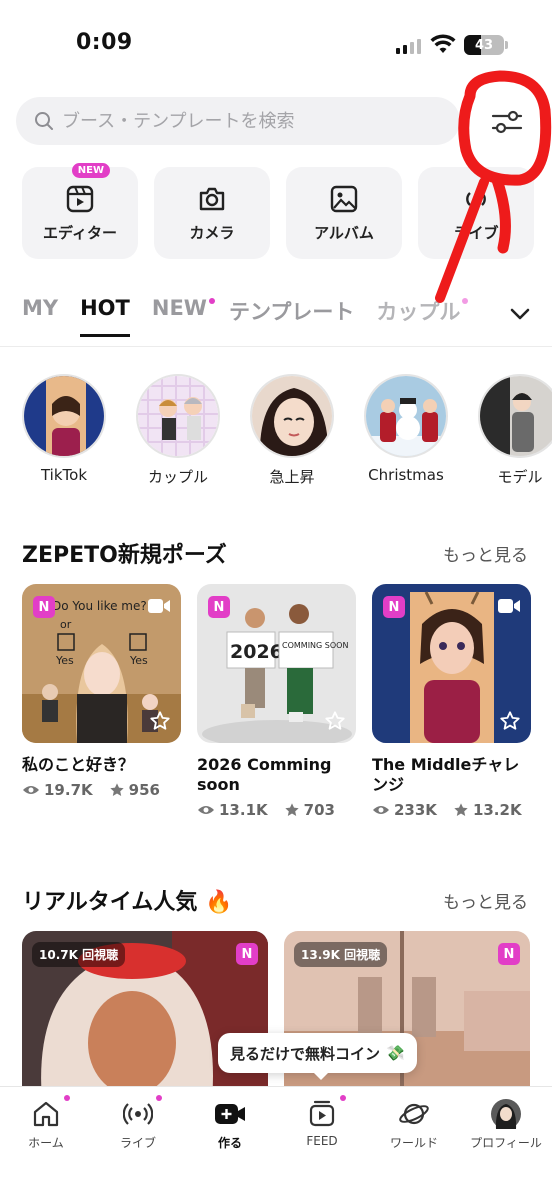 This screenshot has width=552, height=1200. I want to click on editor-label: エディター, so click(80, 232).